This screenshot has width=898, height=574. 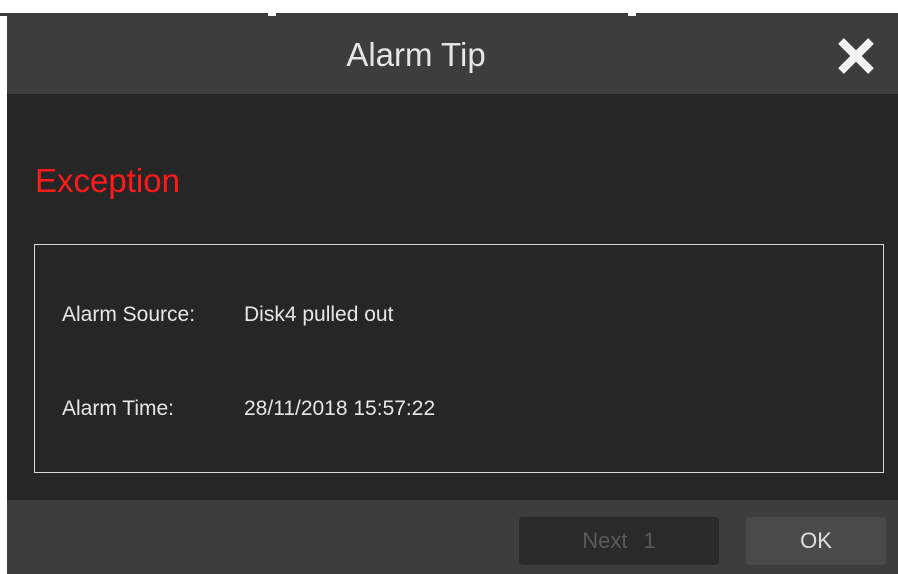 I want to click on close-button, so click(x=856, y=56).